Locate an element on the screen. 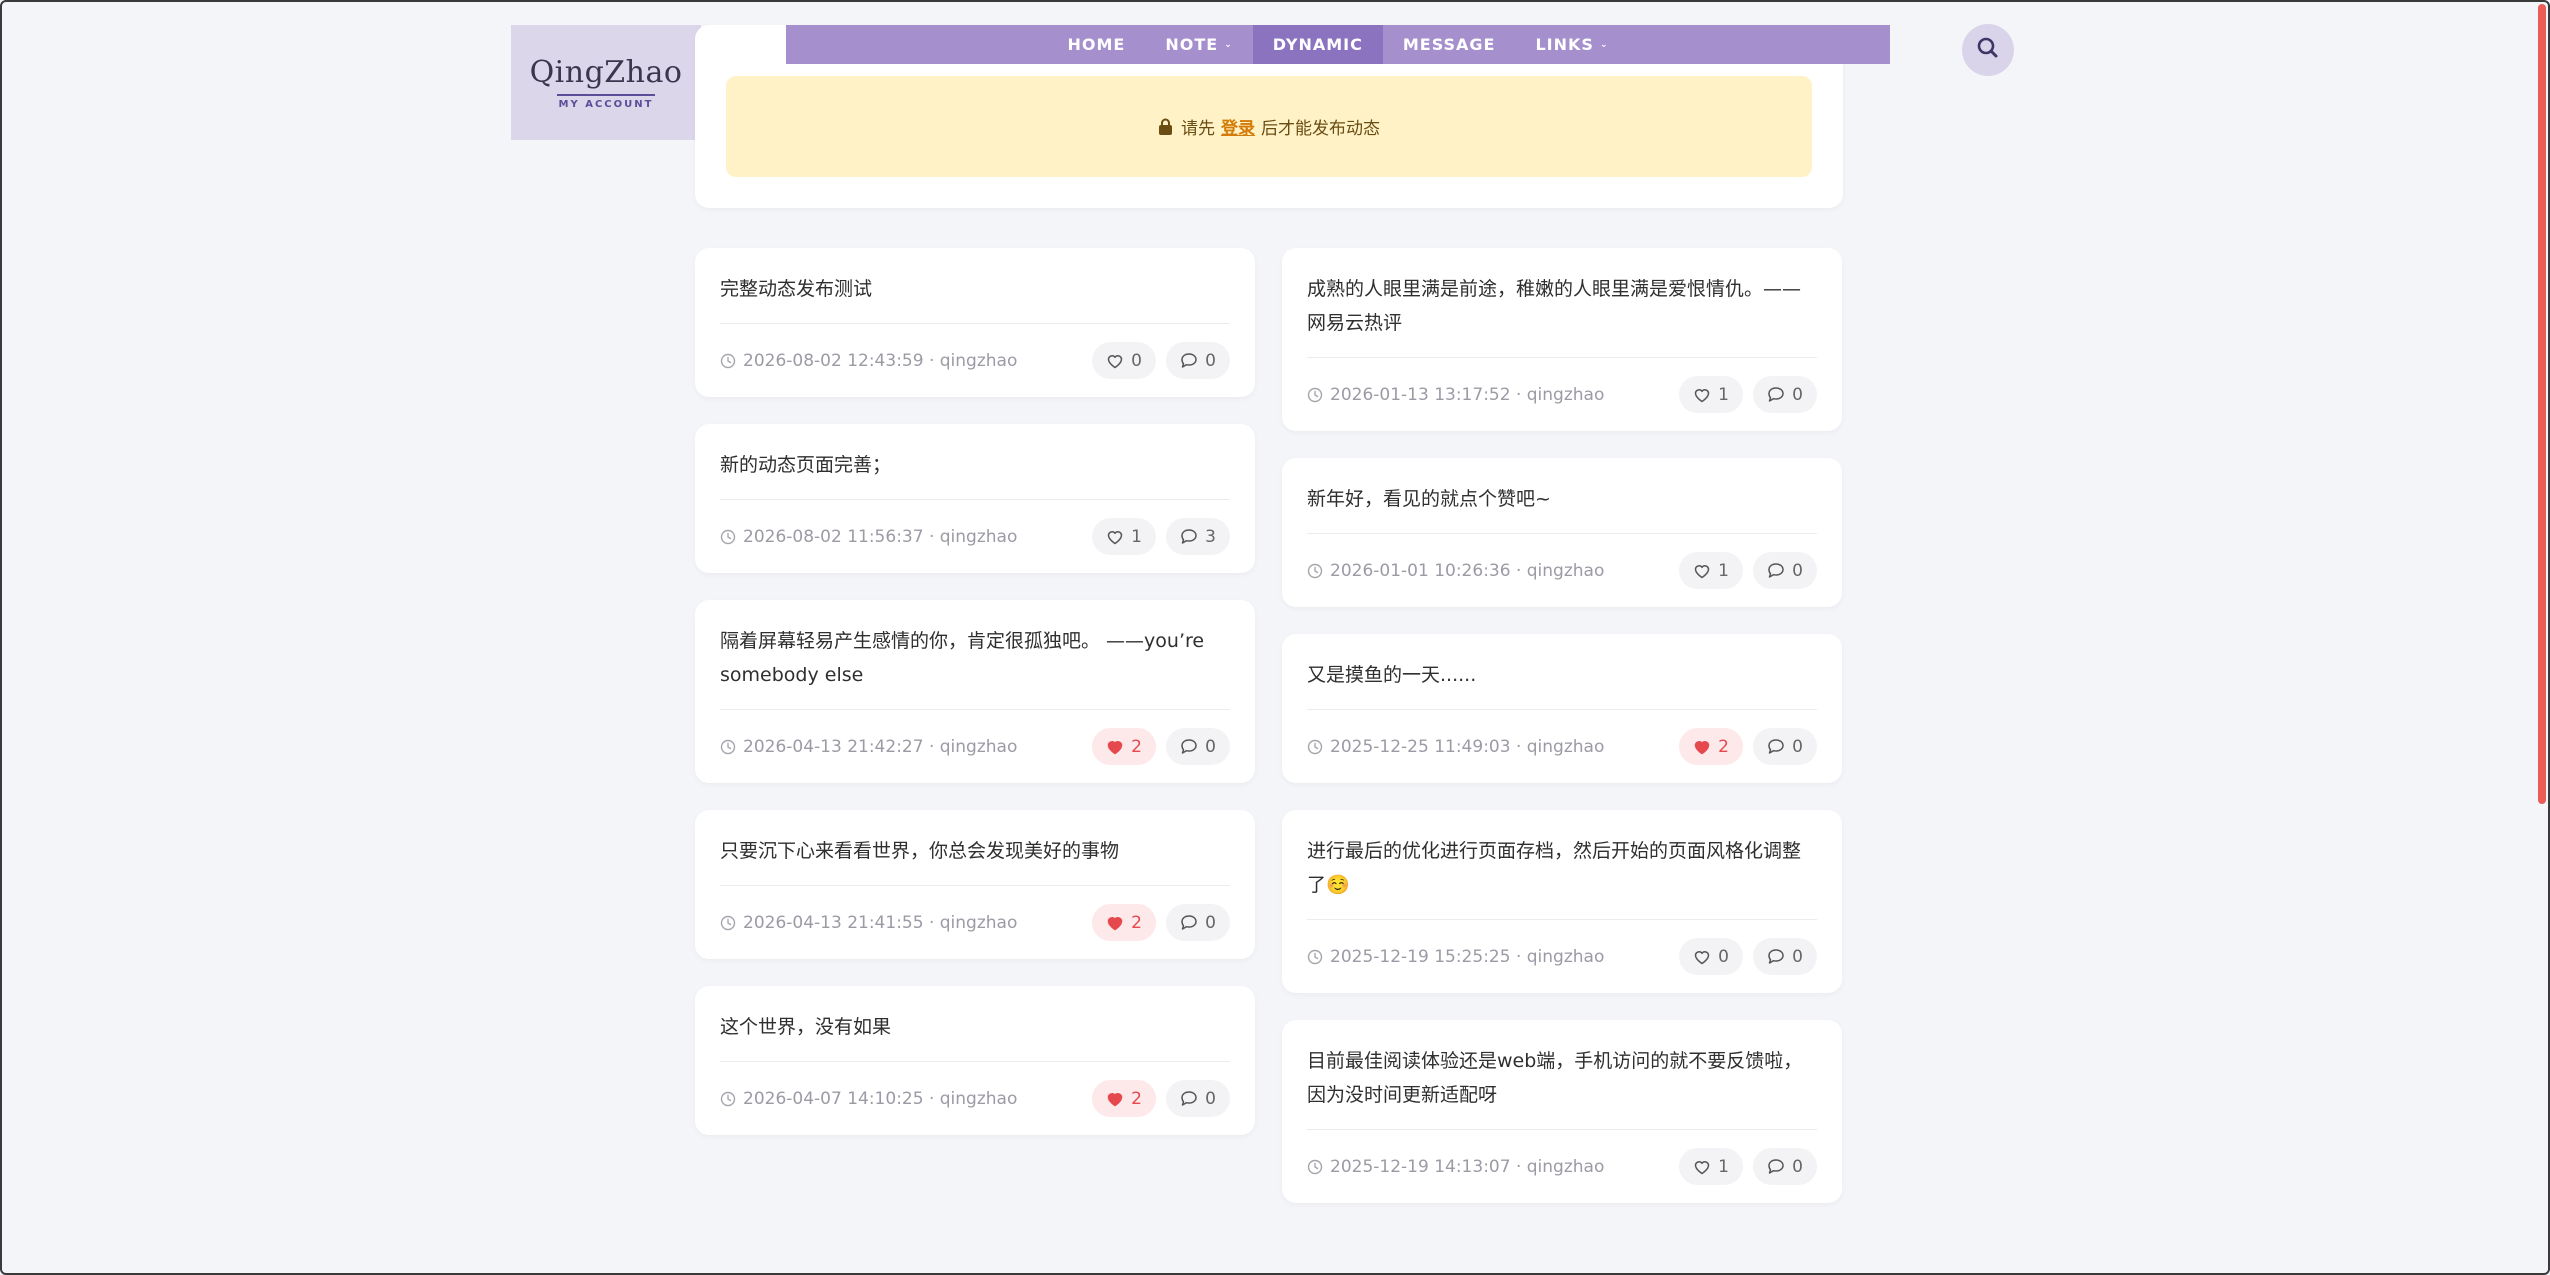 This screenshot has height=1275, width=2550. site-logo: QingZhao MY ACCOUNT is located at coordinates (606, 82).